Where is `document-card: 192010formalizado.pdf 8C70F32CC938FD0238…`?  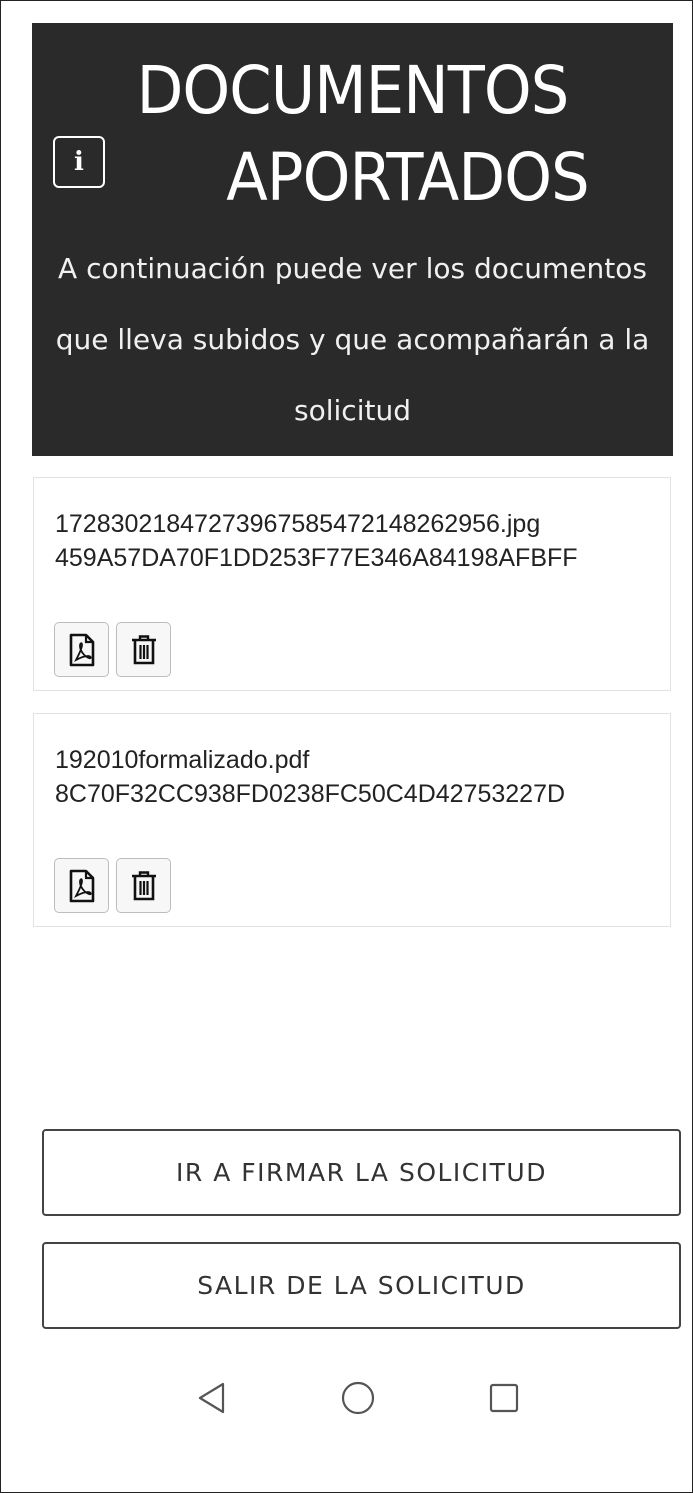 document-card: 192010formalizado.pdf 8C70F32CC938FD0238… is located at coordinates (352, 820).